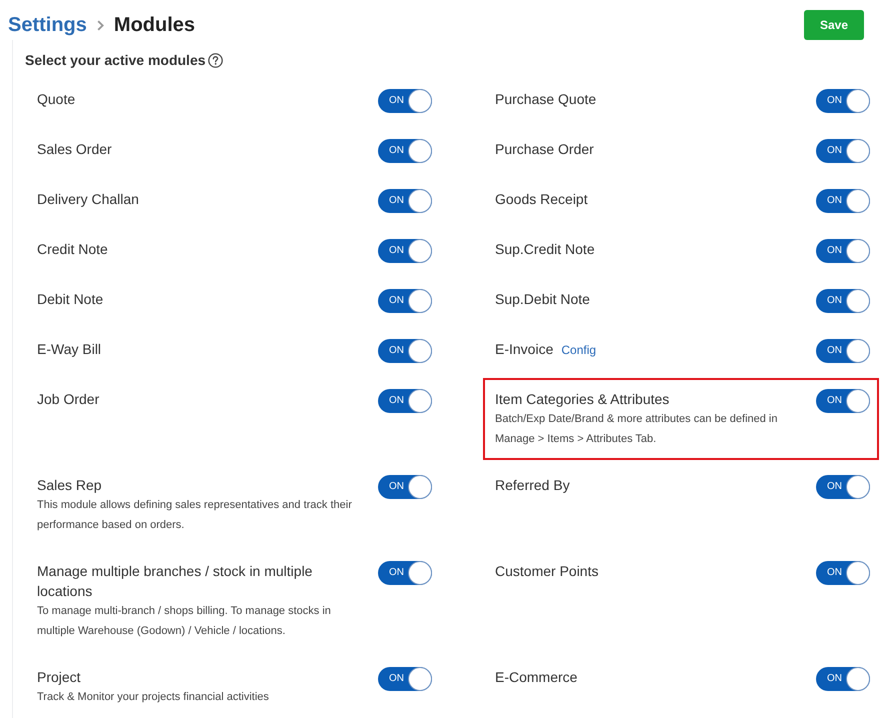 Image resolution: width=891 pixels, height=718 pixels. Describe the element at coordinates (153, 697) in the screenshot. I see `module-description: Track & Monitor your projects financial activities` at that location.